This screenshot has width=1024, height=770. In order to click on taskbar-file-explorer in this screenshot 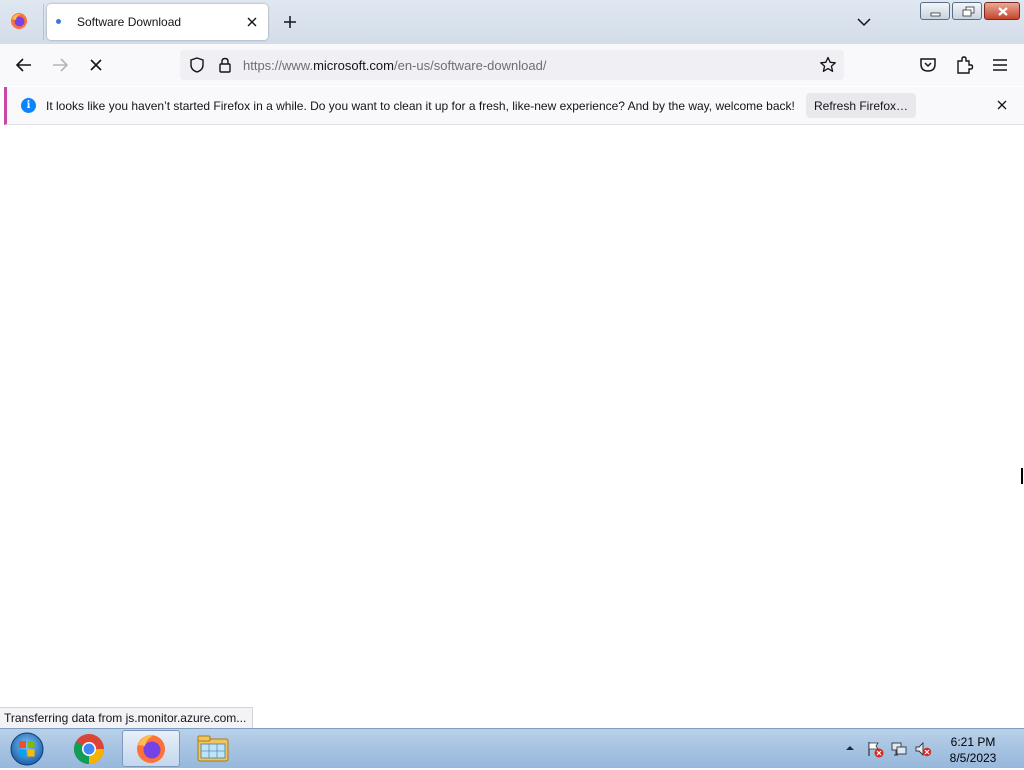, I will do `click(213, 748)`.